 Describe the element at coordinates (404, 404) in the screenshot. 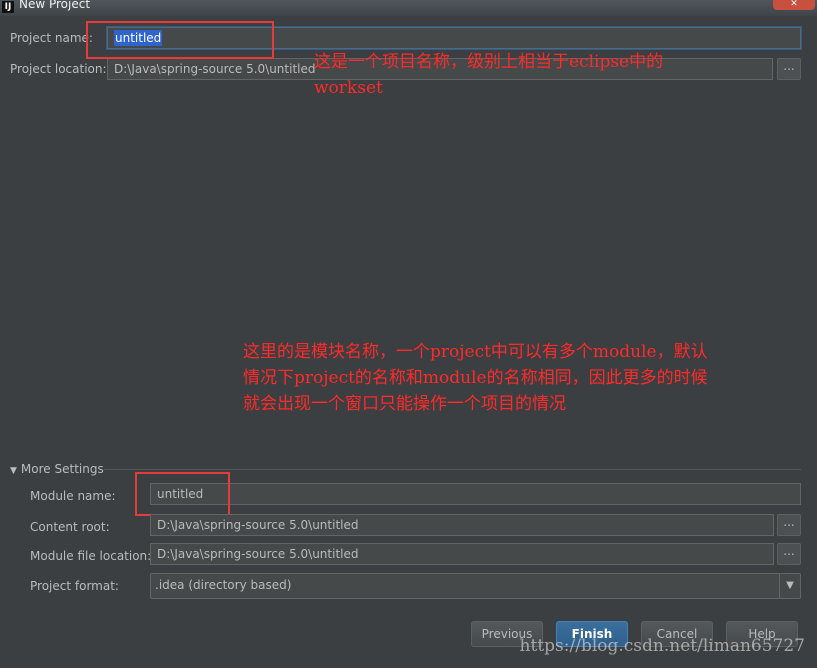

I see `annotation-middle-line3: 就会出现一个窗口只能操作一个项目的情况` at that location.